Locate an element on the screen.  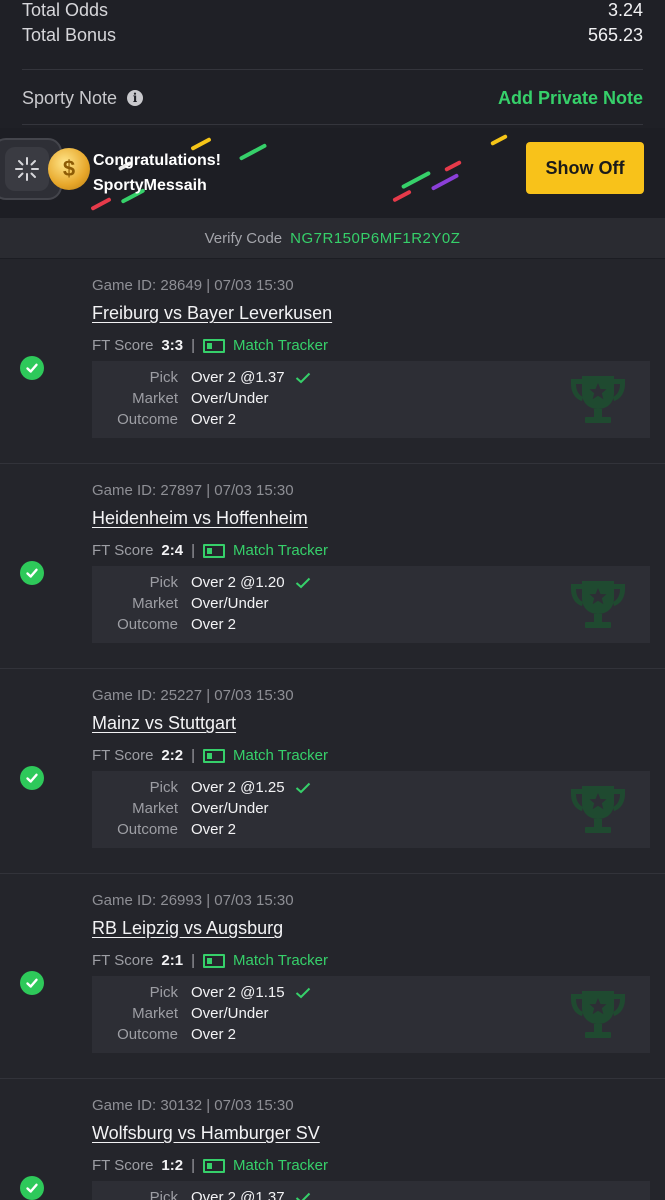
verify-code-value: NG7R150P6MF1R2Y0Z is located at coordinates (375, 238).